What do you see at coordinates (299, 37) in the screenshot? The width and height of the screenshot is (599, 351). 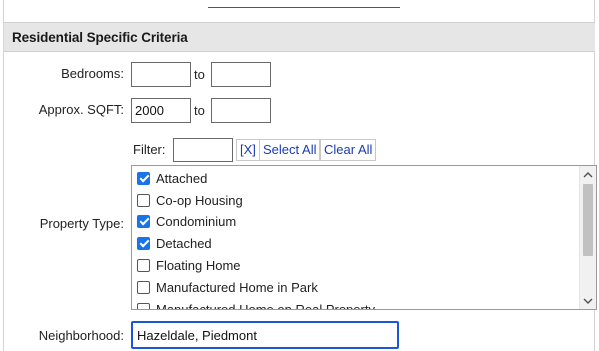 I see `section-header: Residential Specific Criteria` at bounding box center [299, 37].